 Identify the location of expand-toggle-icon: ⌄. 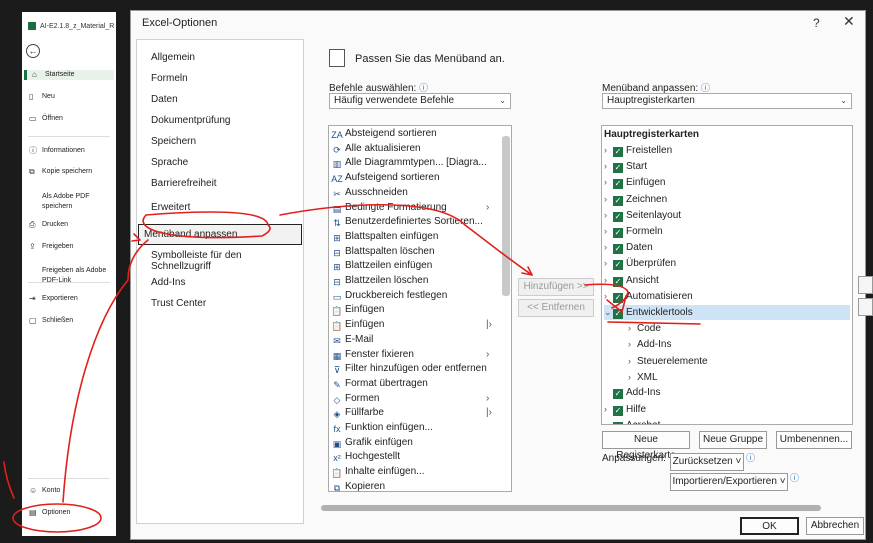
(608, 312).